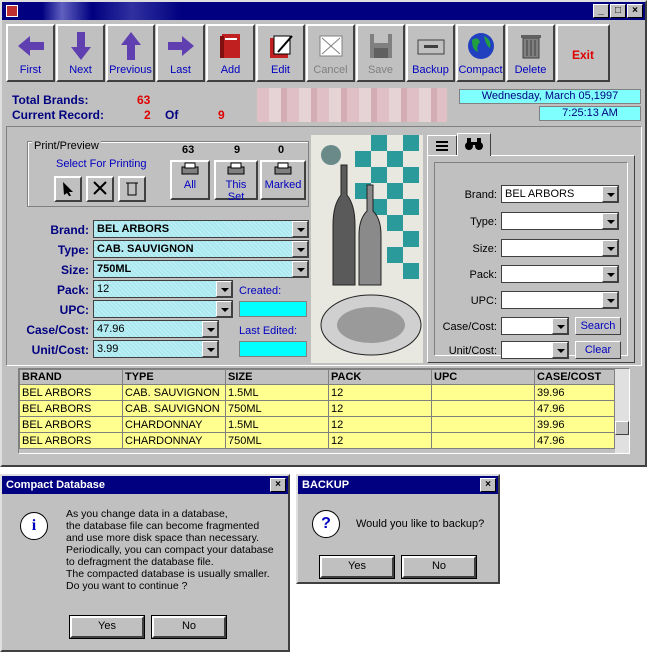 Image resolution: width=651 pixels, height=657 pixels. What do you see at coordinates (560, 194) in the screenshot?
I see `search-brand-field: BEL ARBORS` at bounding box center [560, 194].